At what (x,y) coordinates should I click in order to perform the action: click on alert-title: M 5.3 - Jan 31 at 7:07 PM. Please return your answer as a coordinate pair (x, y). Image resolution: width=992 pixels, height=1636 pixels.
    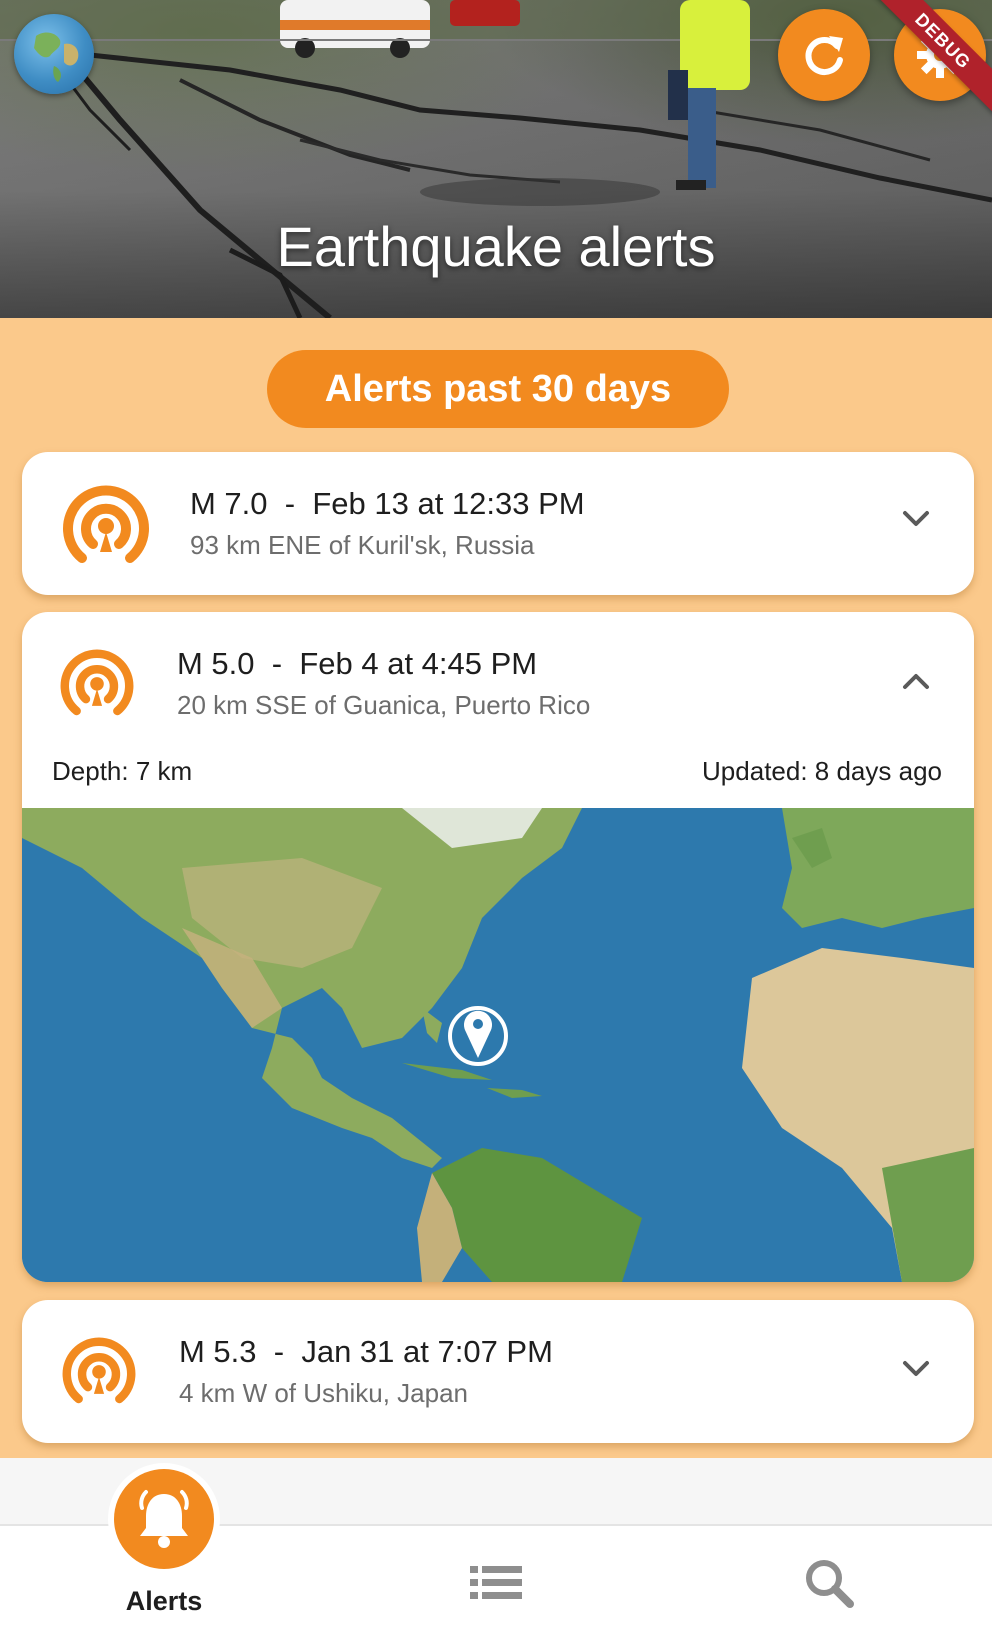
    Looking at the image, I should click on (366, 1352).